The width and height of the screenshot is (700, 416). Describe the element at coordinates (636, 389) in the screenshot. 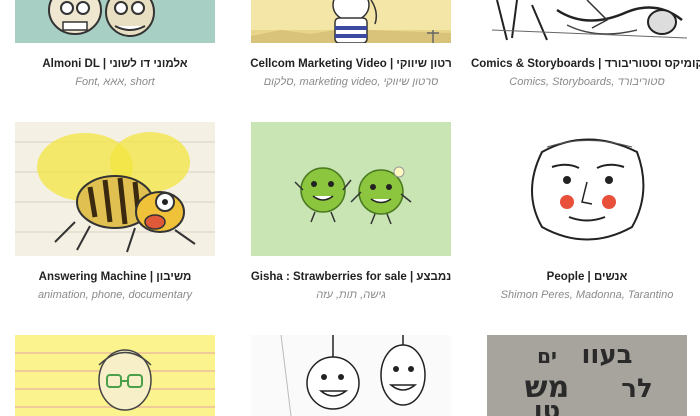

I see `poster-line: לר` at that location.